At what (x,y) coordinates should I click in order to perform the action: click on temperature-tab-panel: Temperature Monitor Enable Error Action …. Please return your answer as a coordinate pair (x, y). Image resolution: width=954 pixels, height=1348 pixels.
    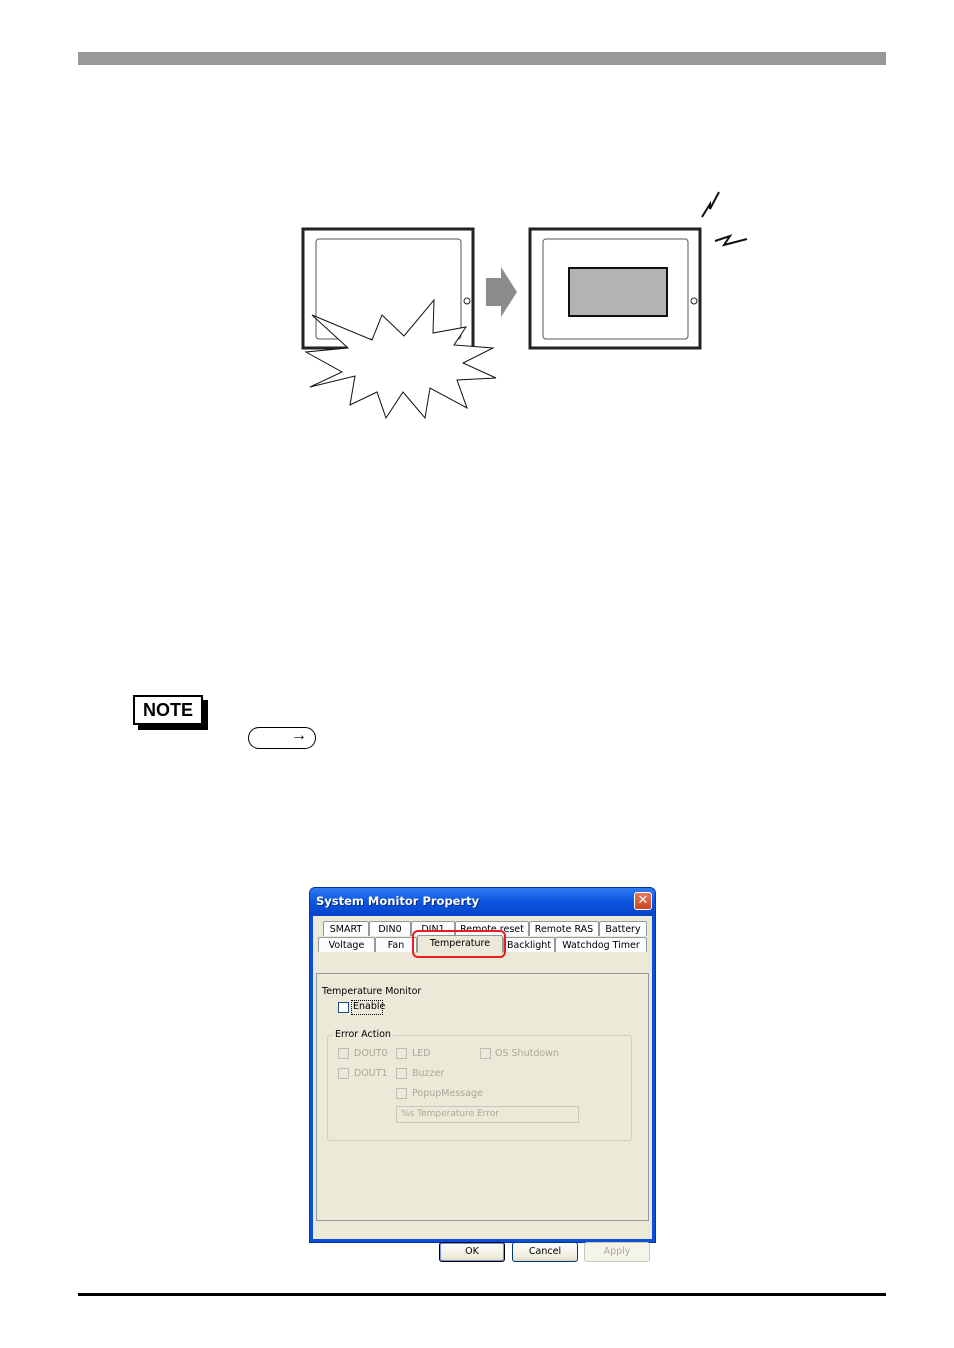
    Looking at the image, I should click on (482, 1097).